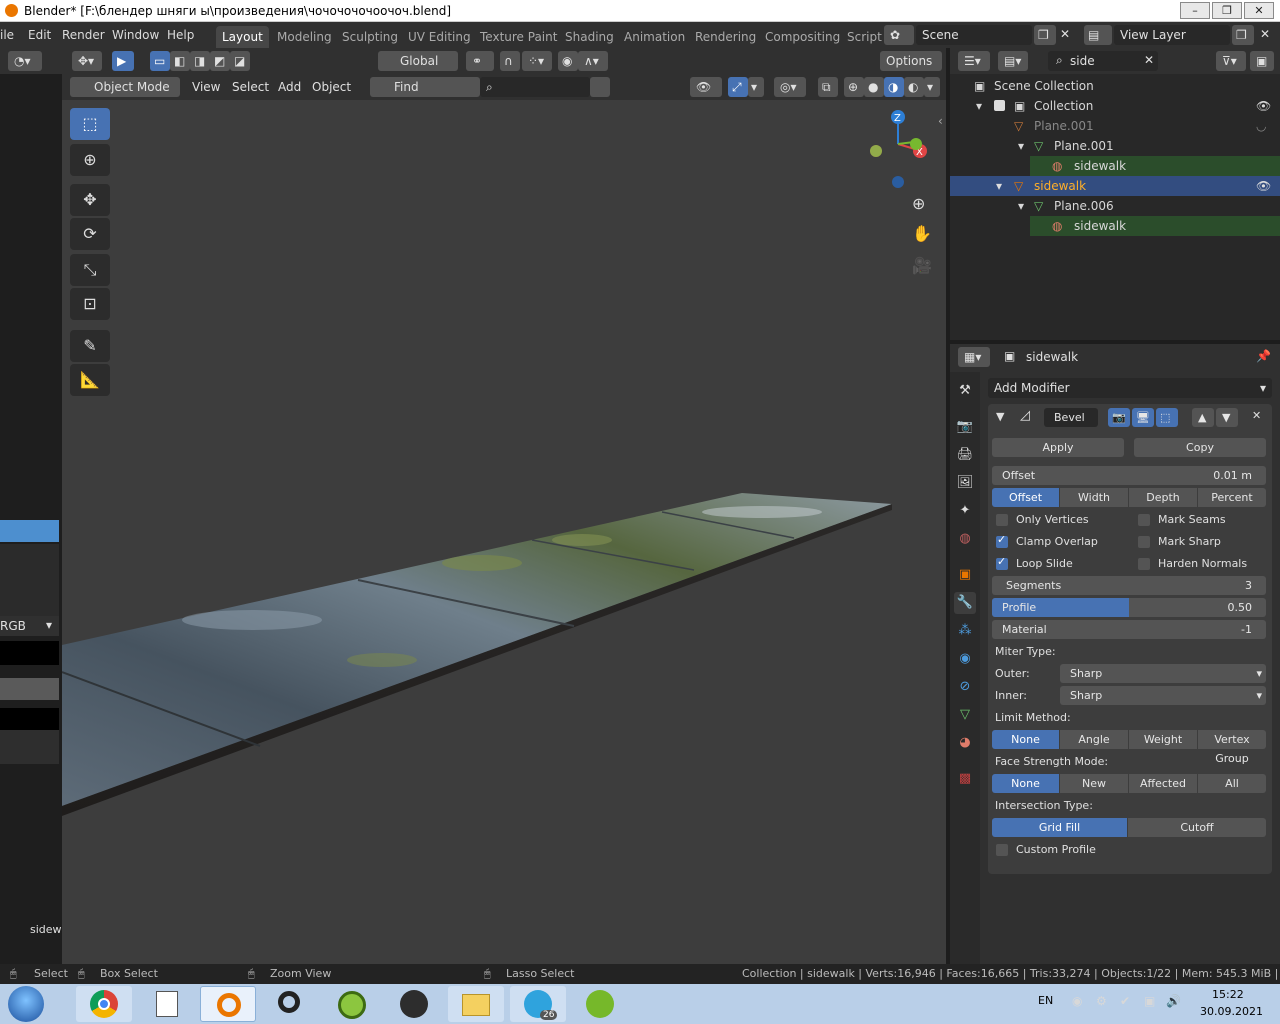 This screenshot has width=1280, height=1024. Describe the element at coordinates (790, 87) in the screenshot. I see `overlay-toggle-icon: ◎▾` at that location.